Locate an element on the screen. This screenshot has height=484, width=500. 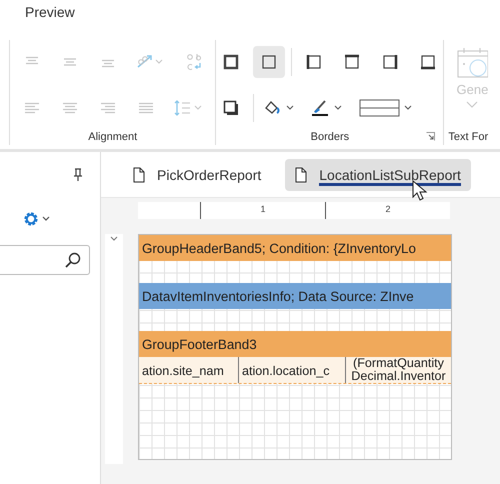
report-band: DatavItemInventoriesInfo; Data Source: ZInve is located at coordinates (295, 296).